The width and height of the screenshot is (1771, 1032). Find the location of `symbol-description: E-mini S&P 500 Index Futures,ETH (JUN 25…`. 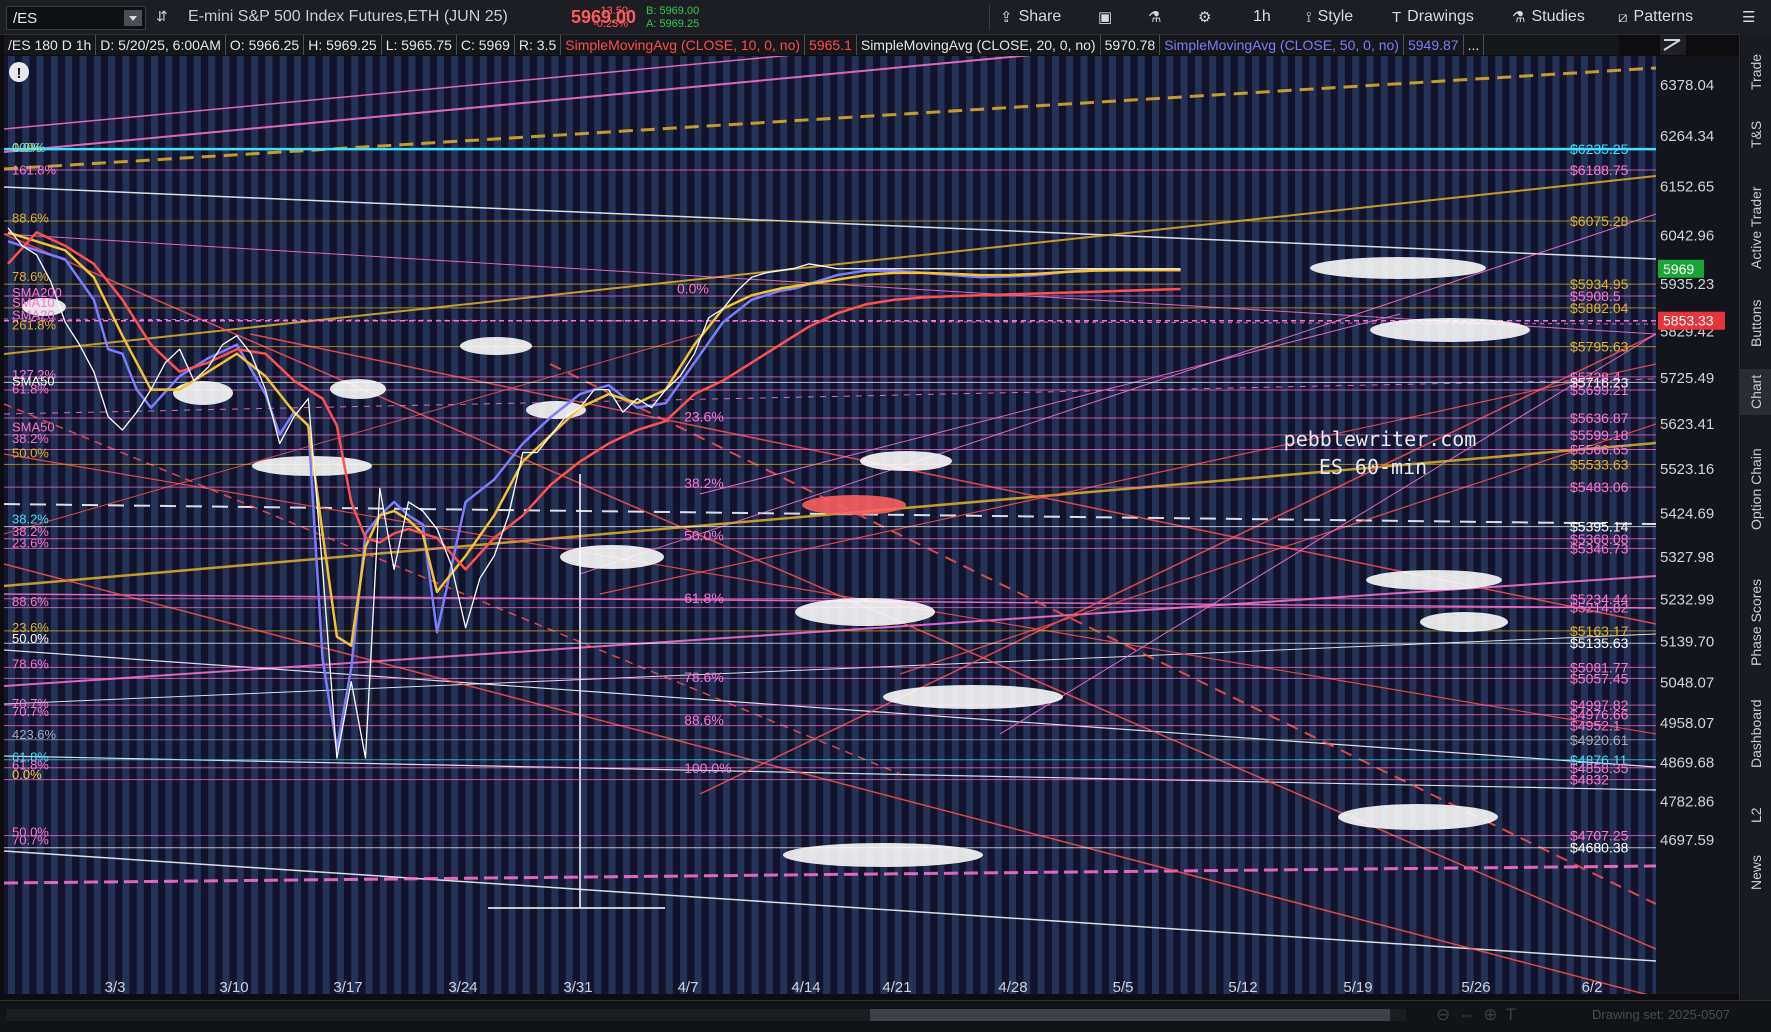

symbol-description: E-mini S&P 500 Index Futures,ETH (JUN 25… is located at coordinates (348, 16).